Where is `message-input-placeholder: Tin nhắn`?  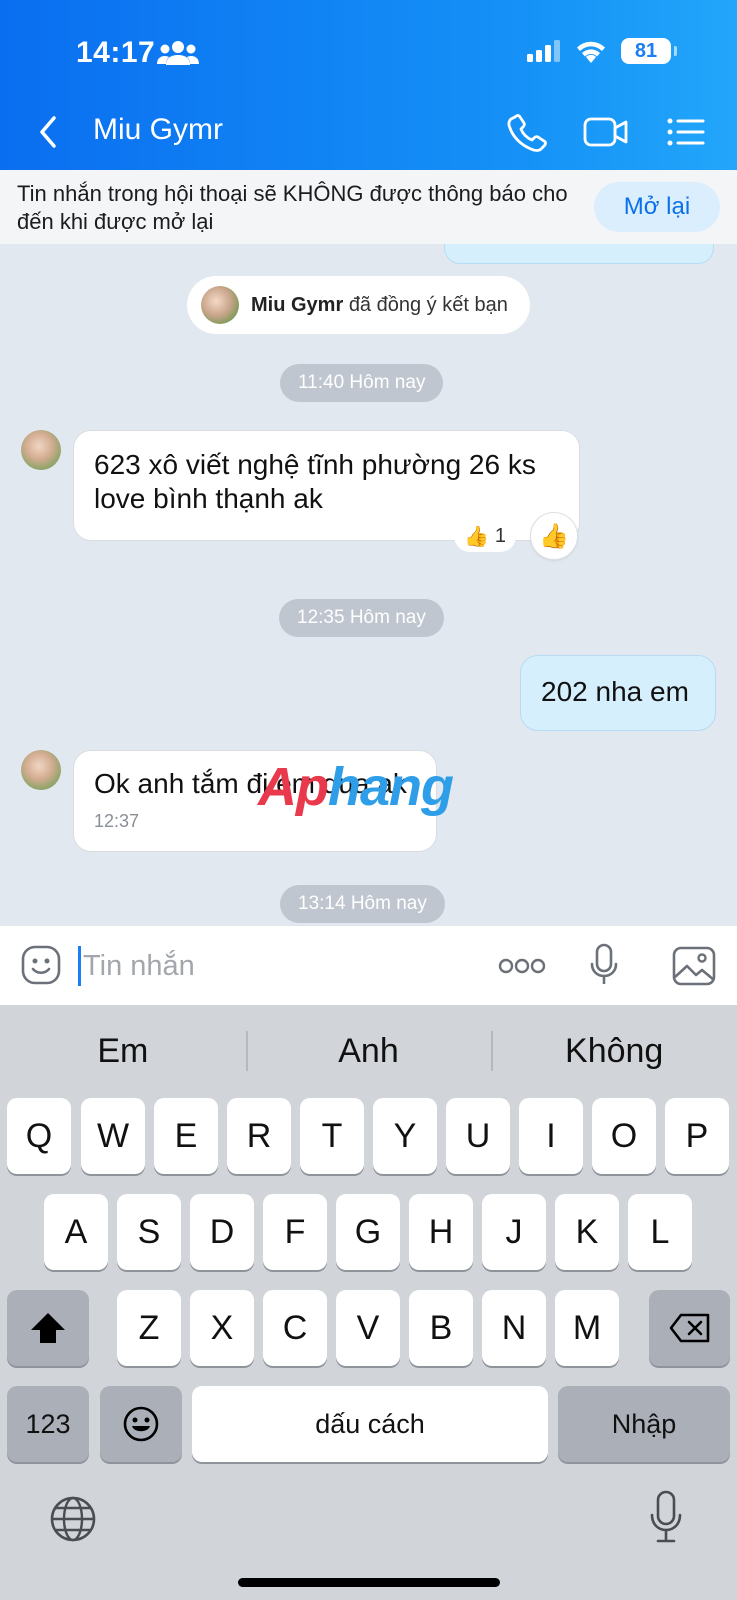
message-input-placeholder: Tin nhắn is located at coordinates (139, 965).